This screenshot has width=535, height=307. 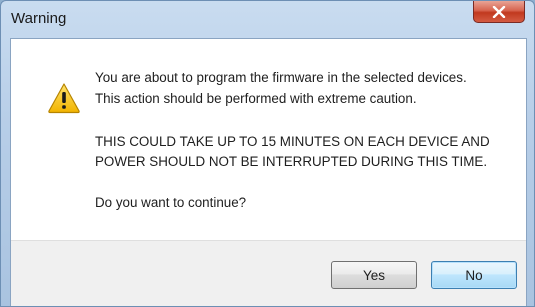 I want to click on warning-triangle-icon, so click(x=64, y=98).